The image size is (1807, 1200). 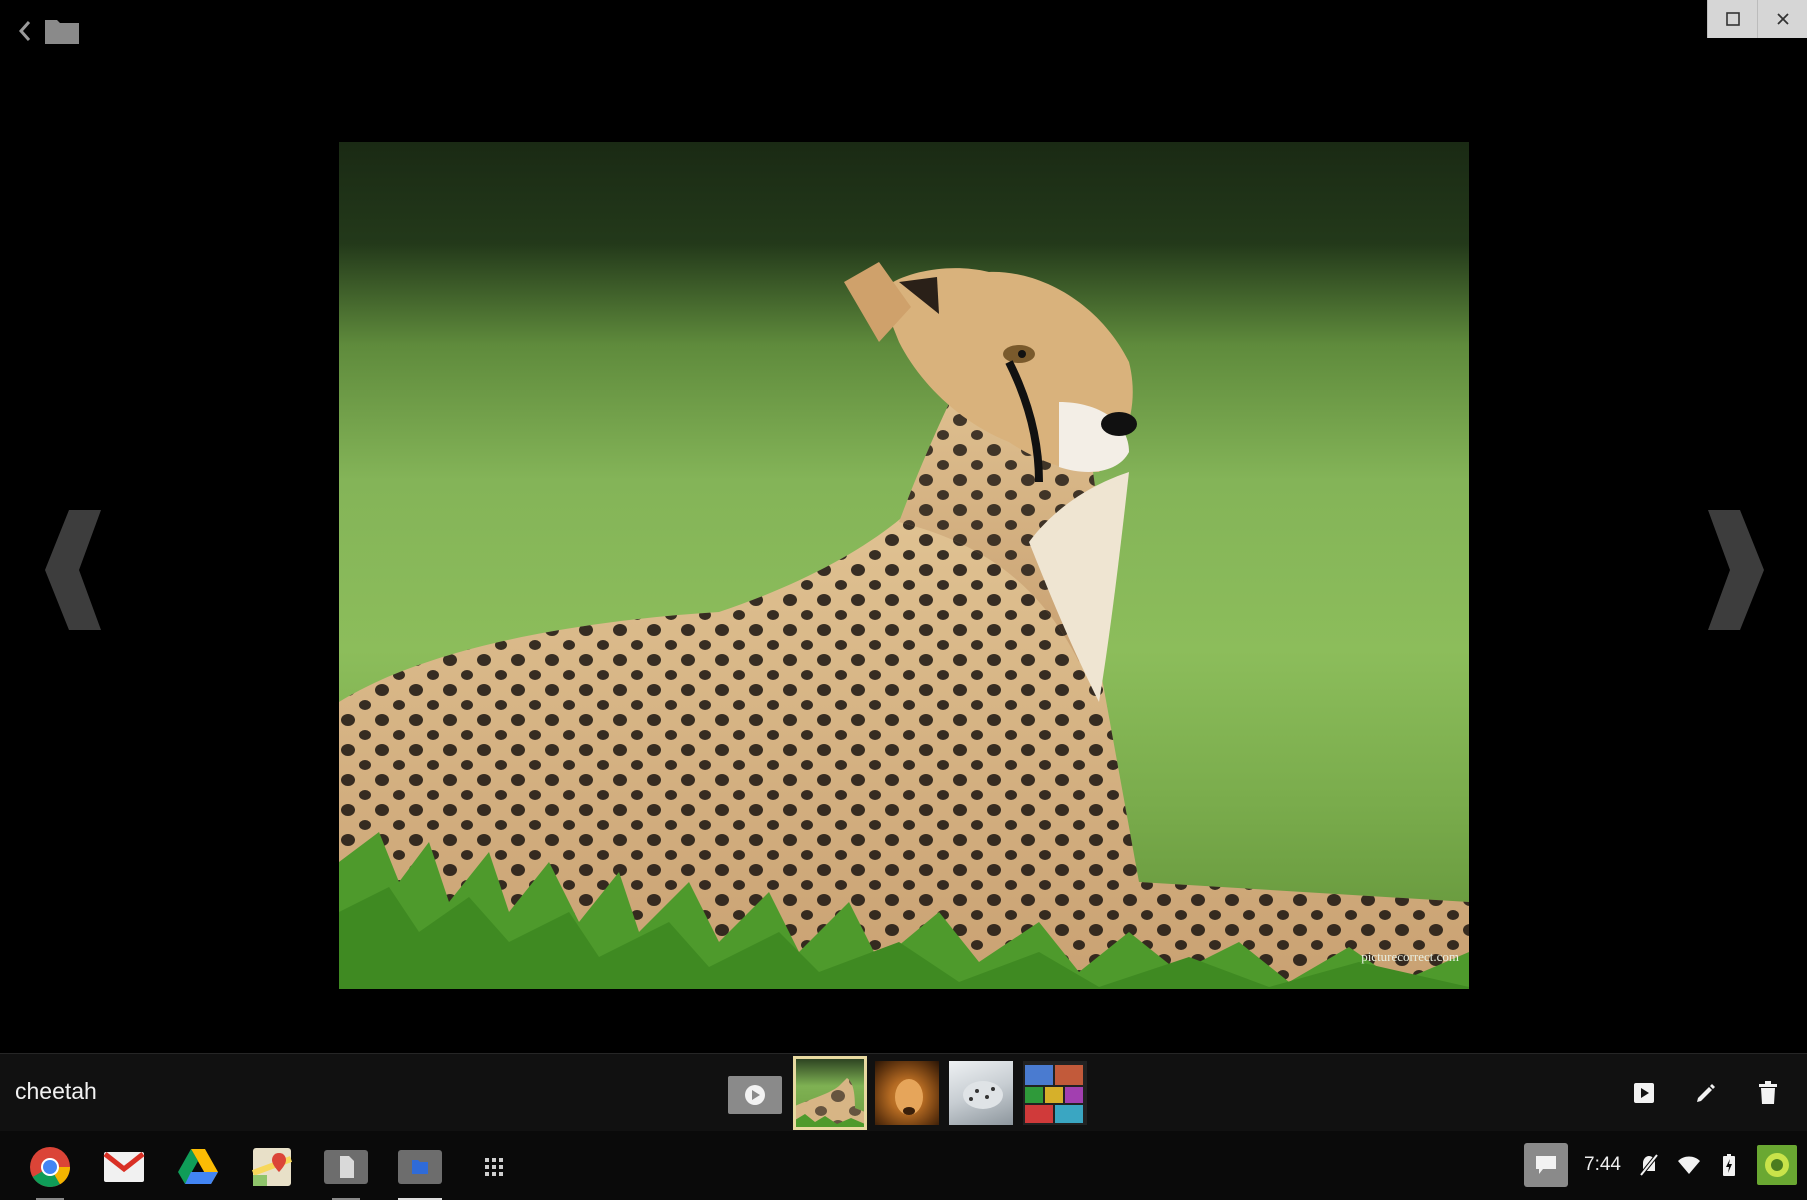 I want to click on snow-leopard-thumbnail-art, so click(x=983, y=1095).